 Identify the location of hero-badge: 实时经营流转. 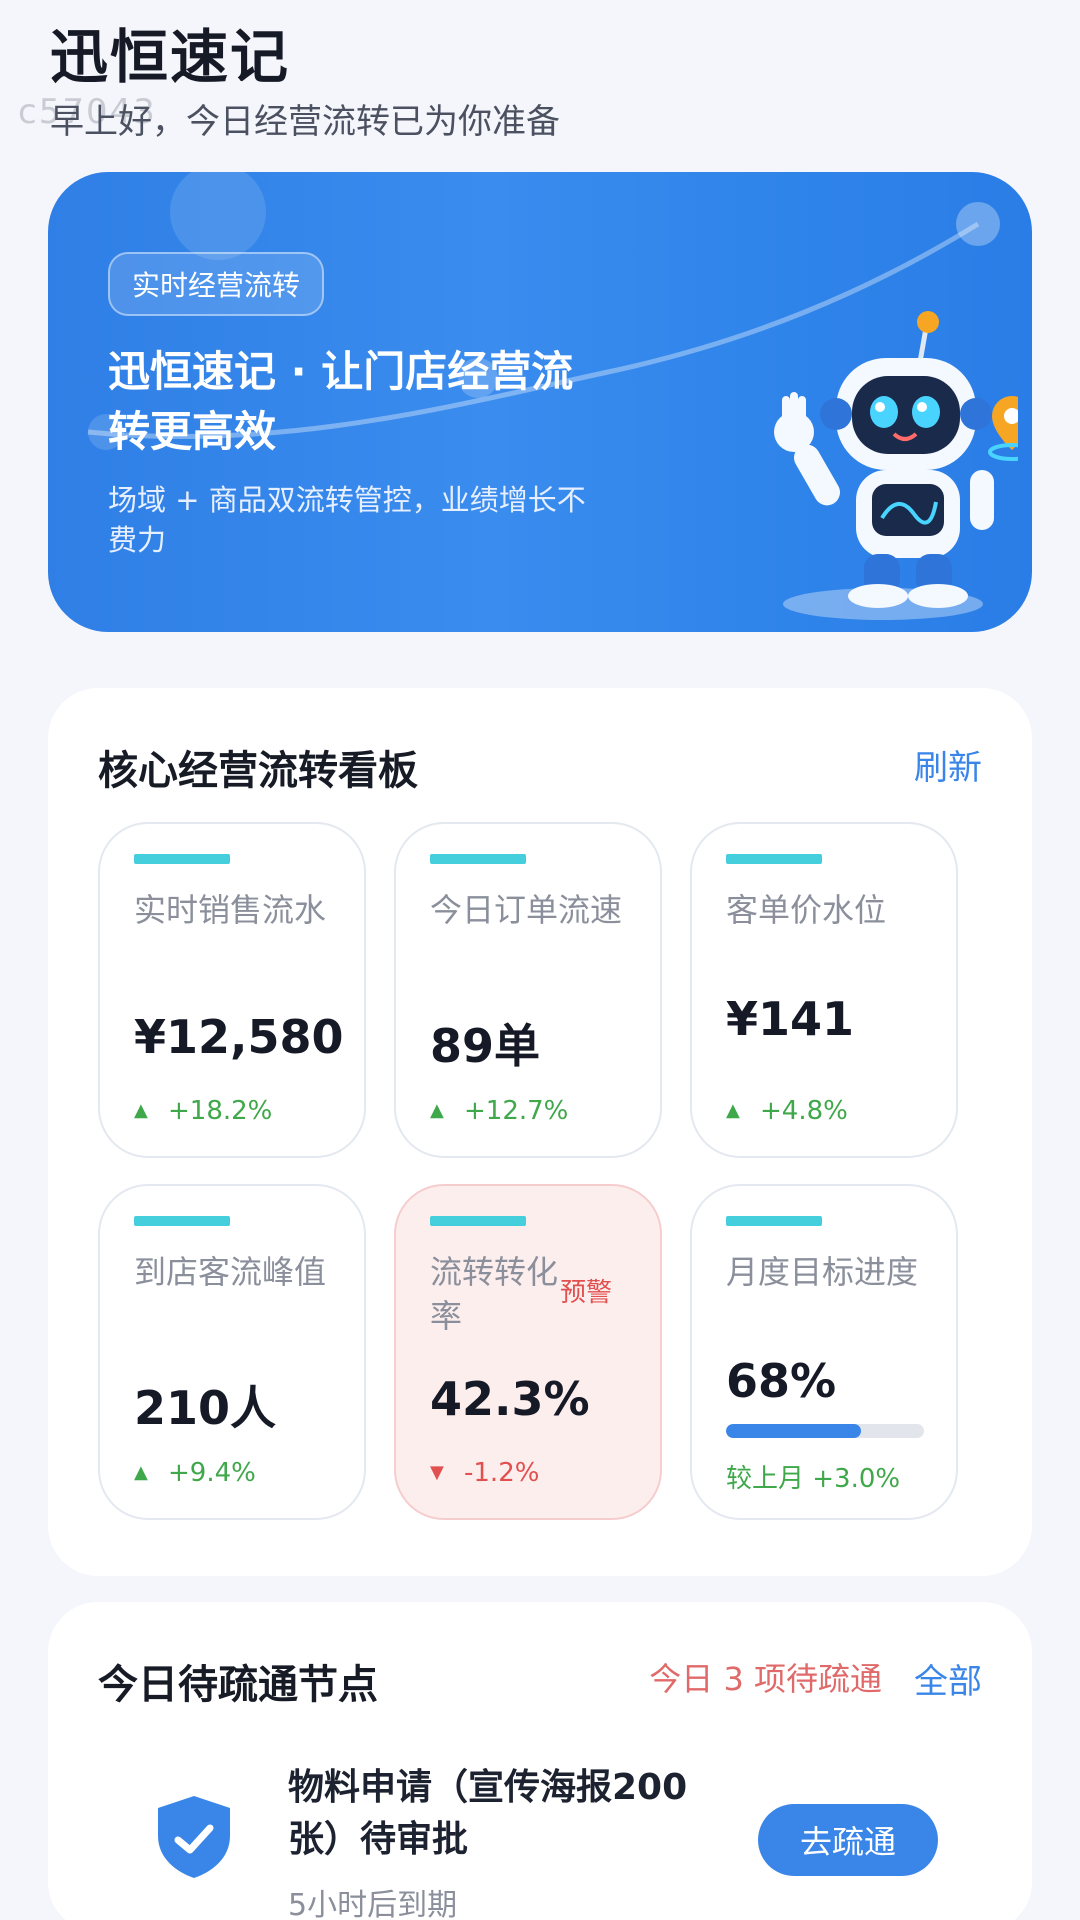
(216, 284).